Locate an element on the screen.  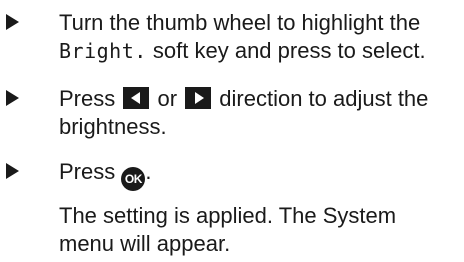
step-2-line-1: Press or direction to adjust the is located at coordinates (243, 99).